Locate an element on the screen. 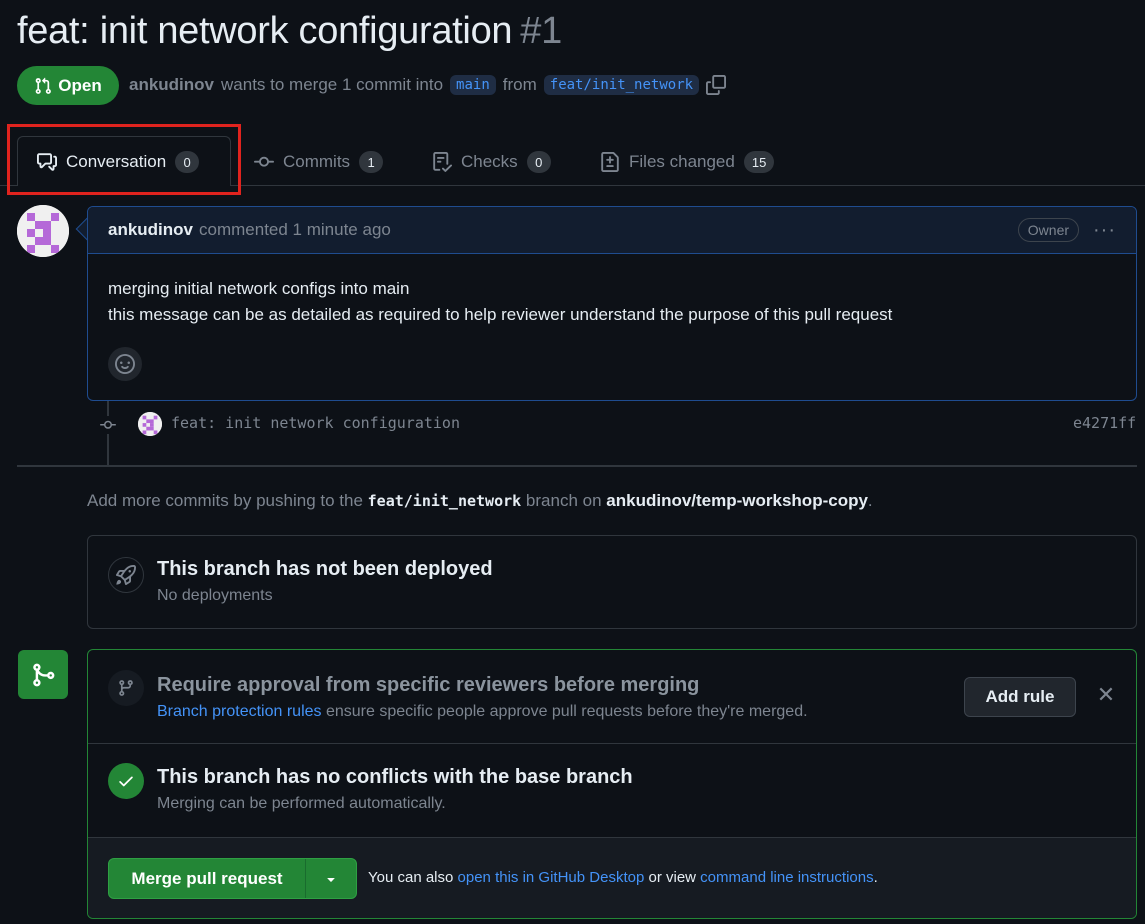  avatar is located at coordinates (43, 231).